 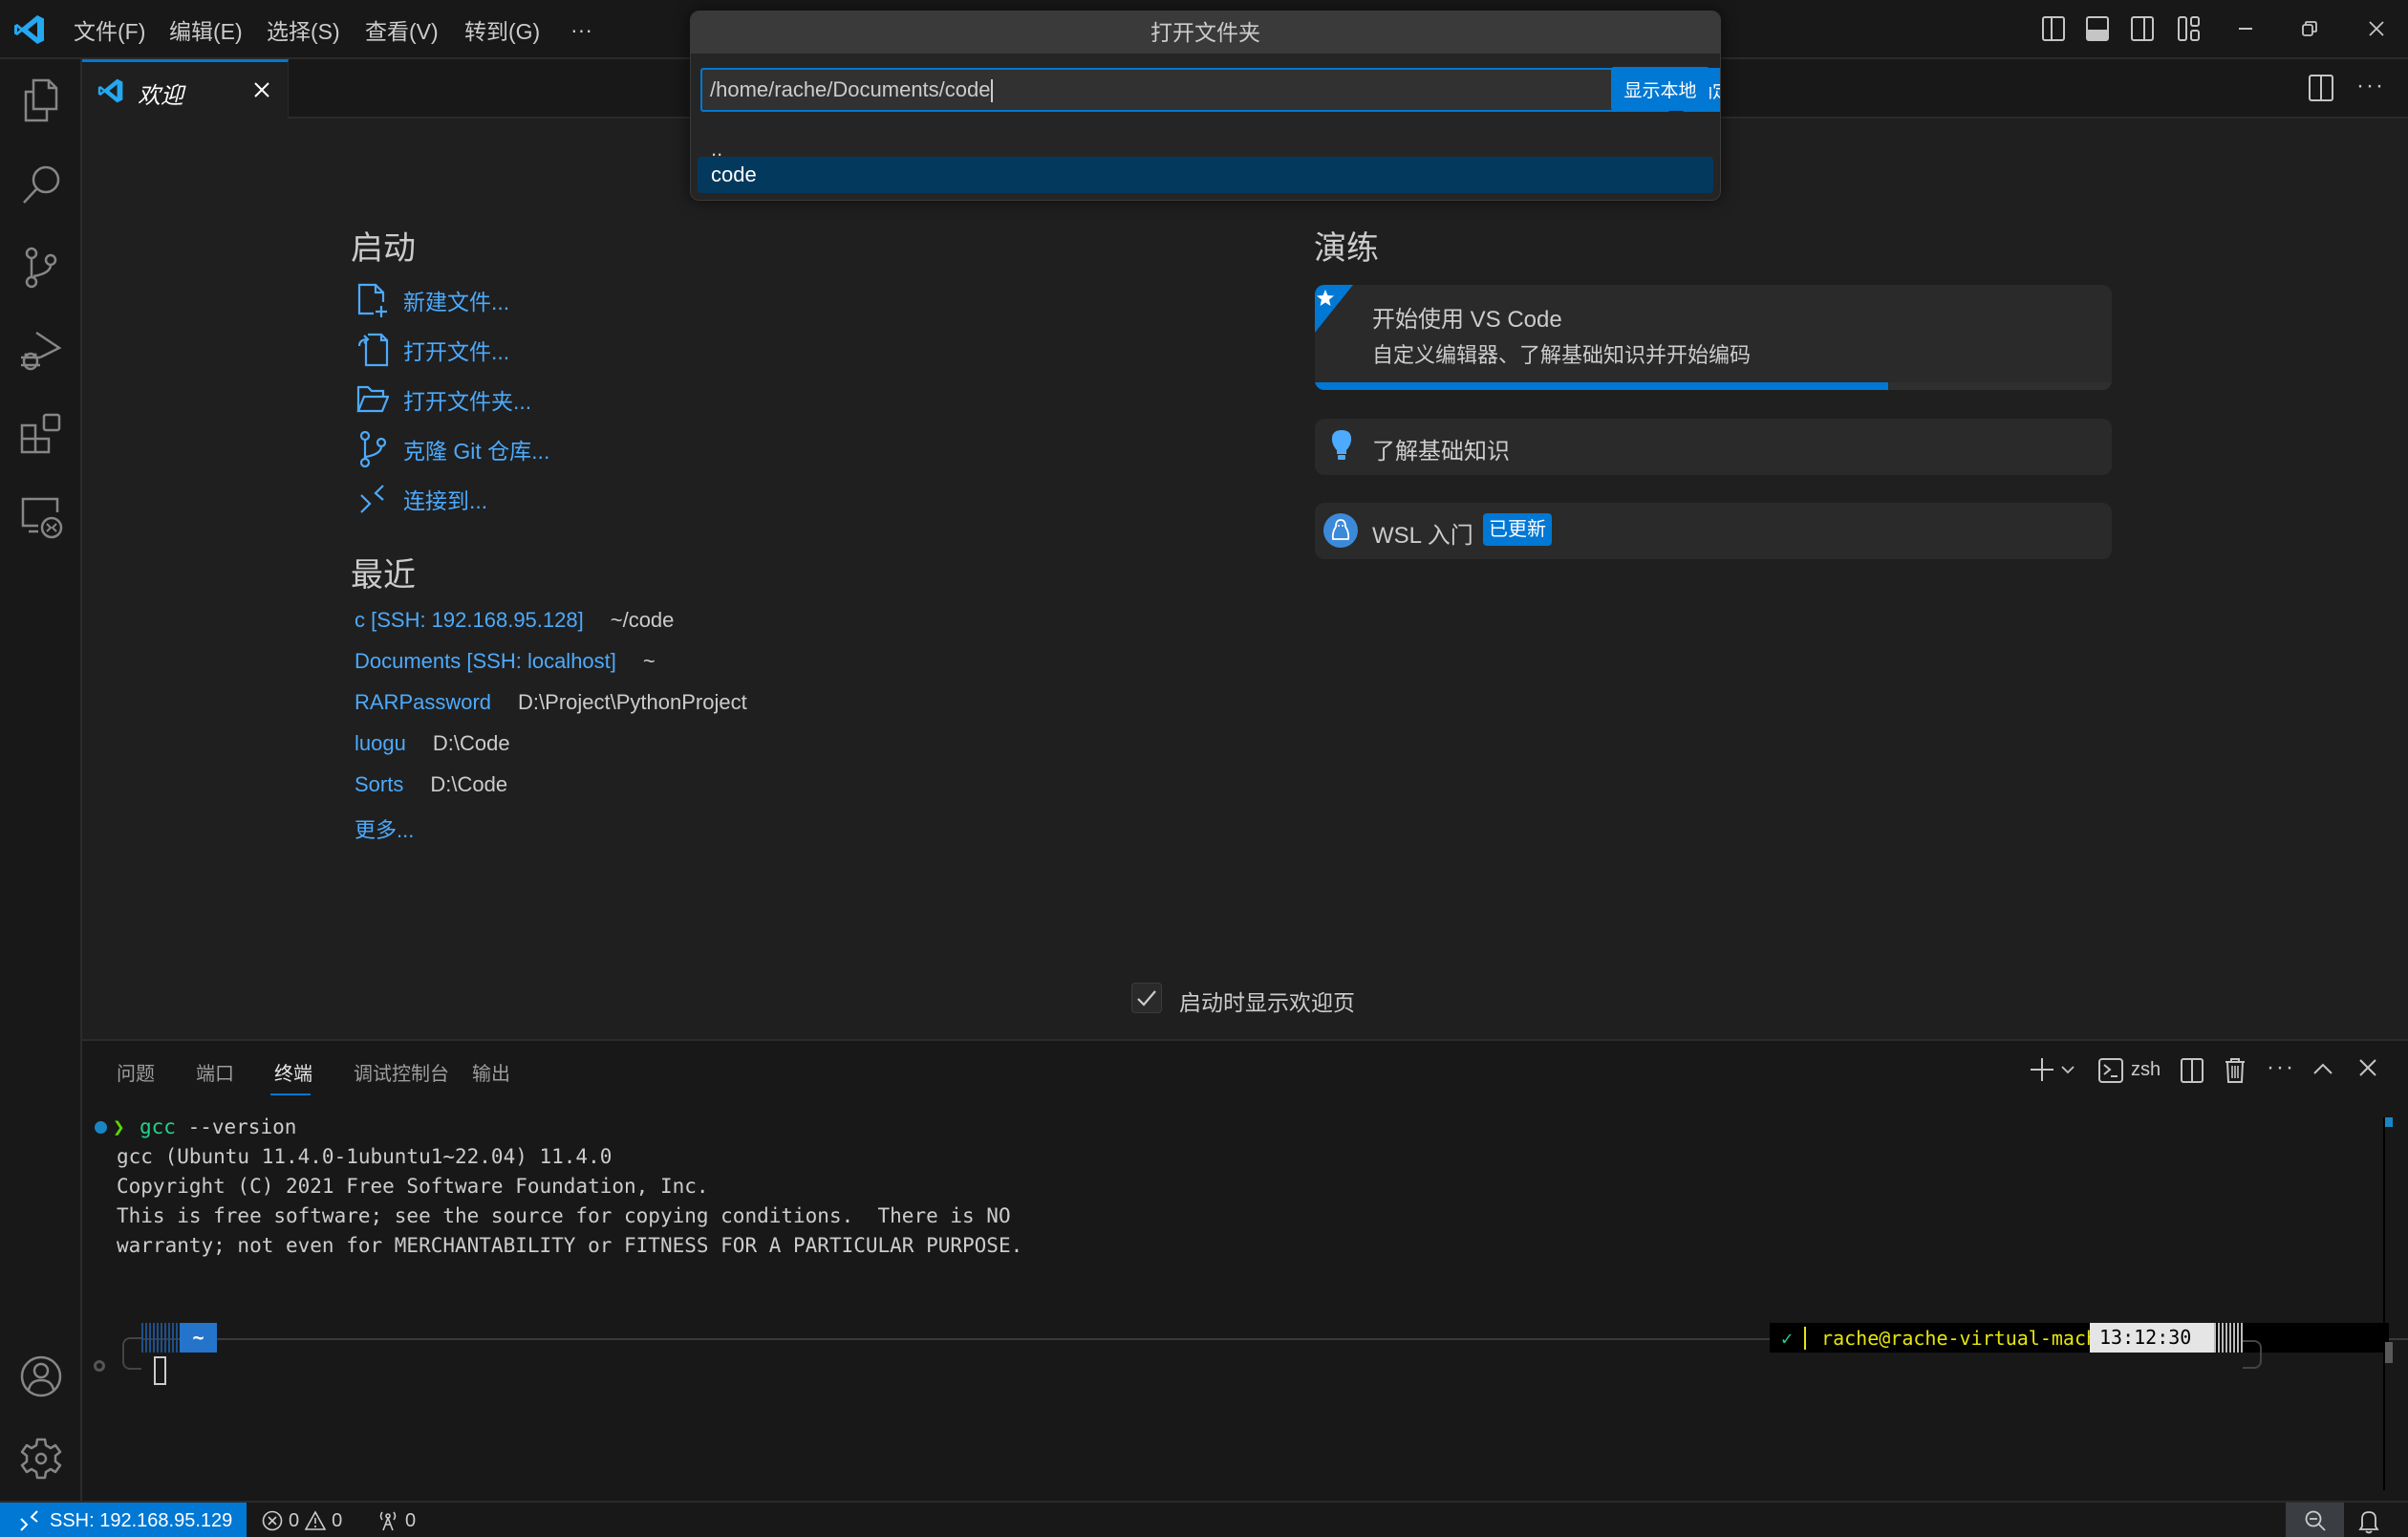 I want to click on panel-more-actions-icon: ···, so click(x=2281, y=1067).